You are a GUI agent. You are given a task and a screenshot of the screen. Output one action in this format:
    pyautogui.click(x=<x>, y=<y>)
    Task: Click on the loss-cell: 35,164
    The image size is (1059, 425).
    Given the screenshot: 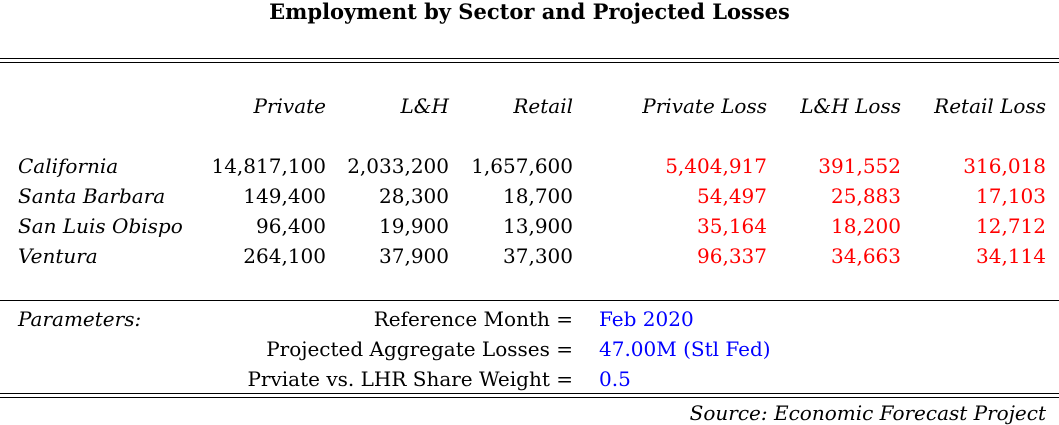 What is the action you would take?
    pyautogui.click(x=732, y=226)
    